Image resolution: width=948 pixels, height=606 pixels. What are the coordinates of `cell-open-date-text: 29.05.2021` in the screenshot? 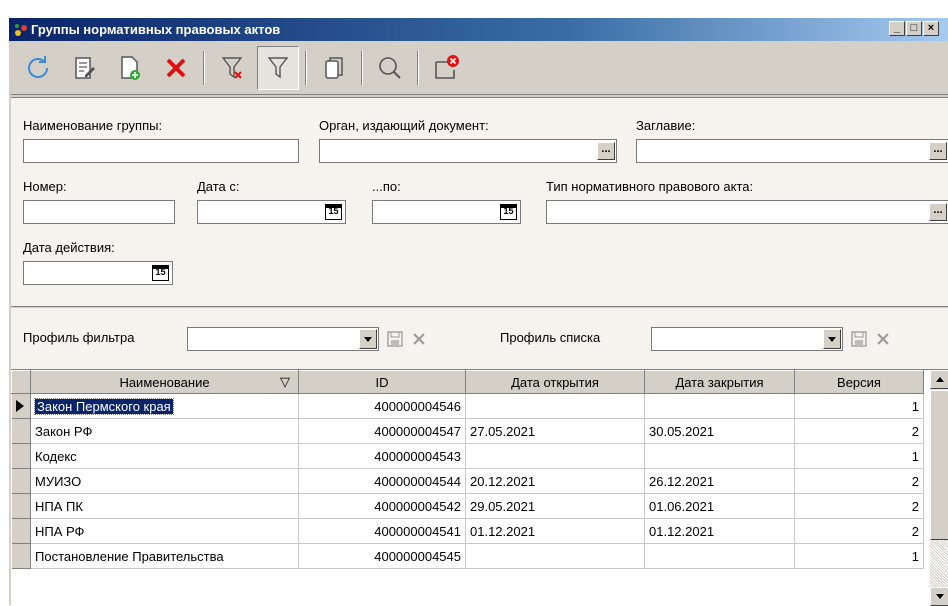 It's located at (503, 506).